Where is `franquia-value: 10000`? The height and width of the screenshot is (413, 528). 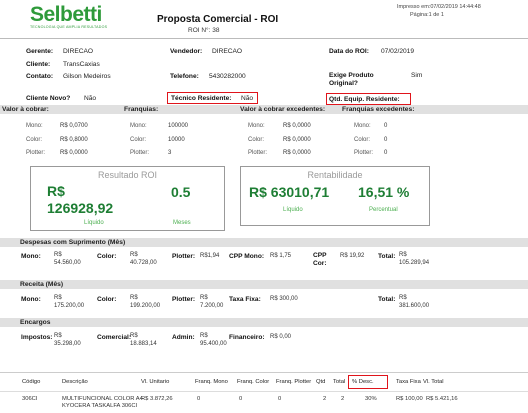
franquia-value: 10000 is located at coordinates (176, 140).